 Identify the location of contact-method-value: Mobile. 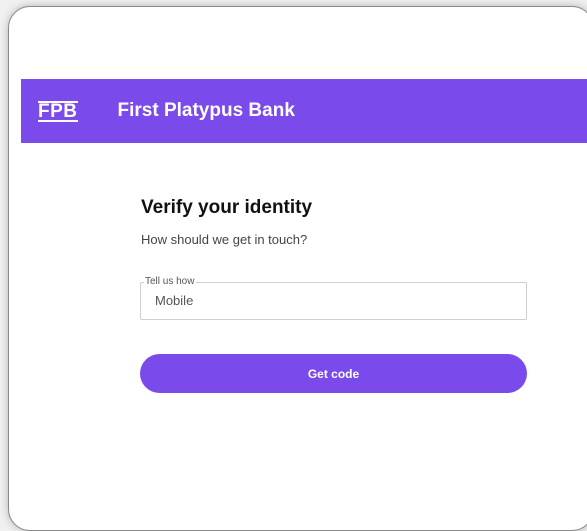
(174, 300).